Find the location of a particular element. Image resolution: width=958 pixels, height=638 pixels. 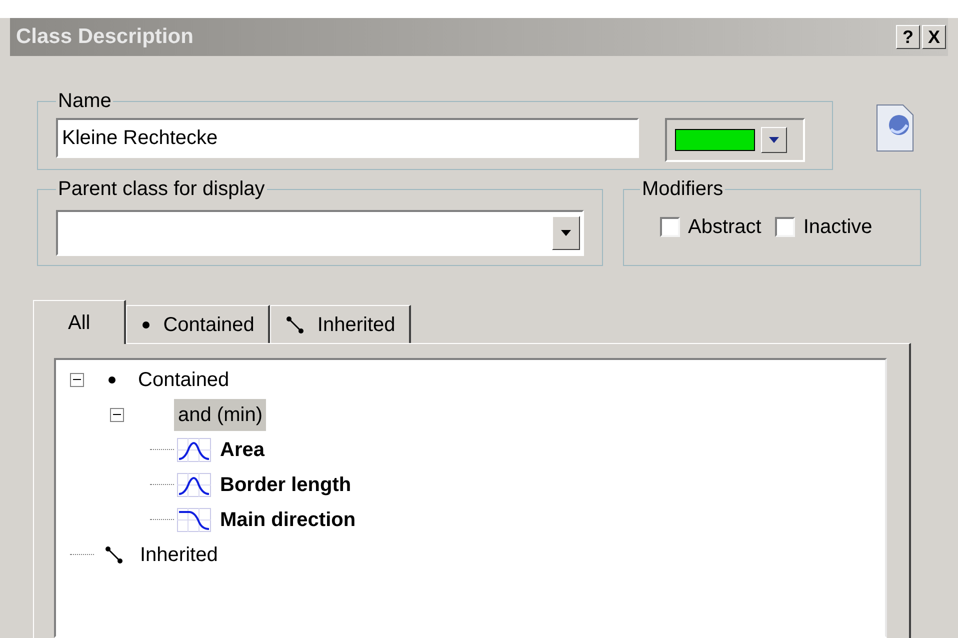

tab: Inherited is located at coordinates (341, 324).